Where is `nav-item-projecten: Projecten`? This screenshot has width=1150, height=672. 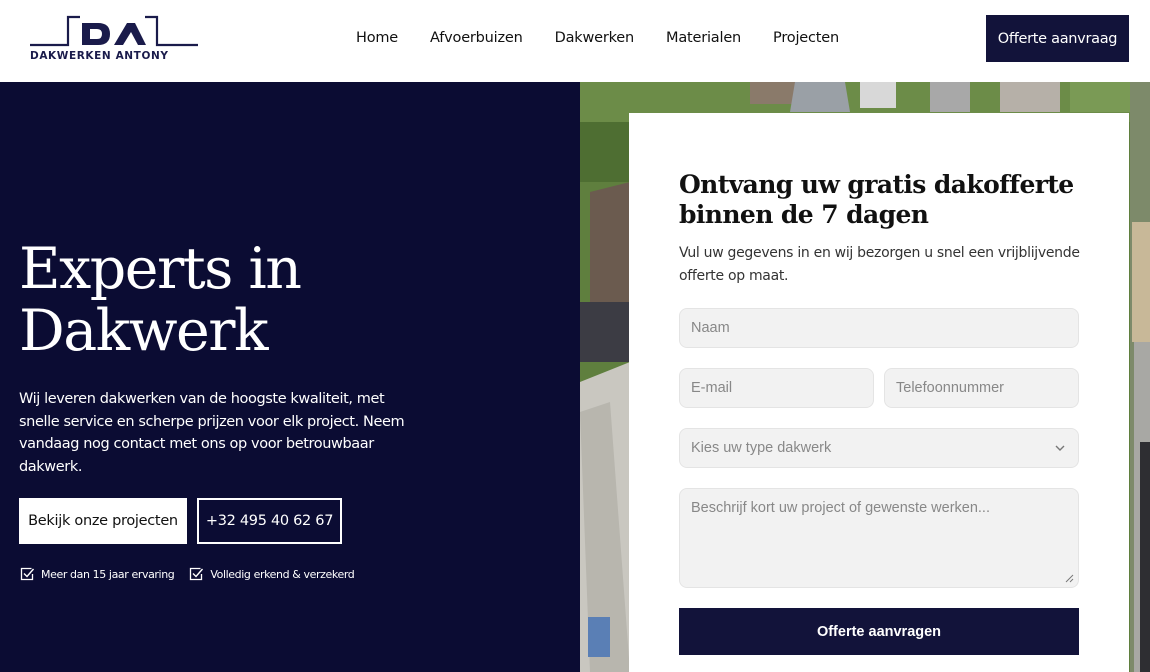
nav-item-projecten: Projecten is located at coordinates (806, 38).